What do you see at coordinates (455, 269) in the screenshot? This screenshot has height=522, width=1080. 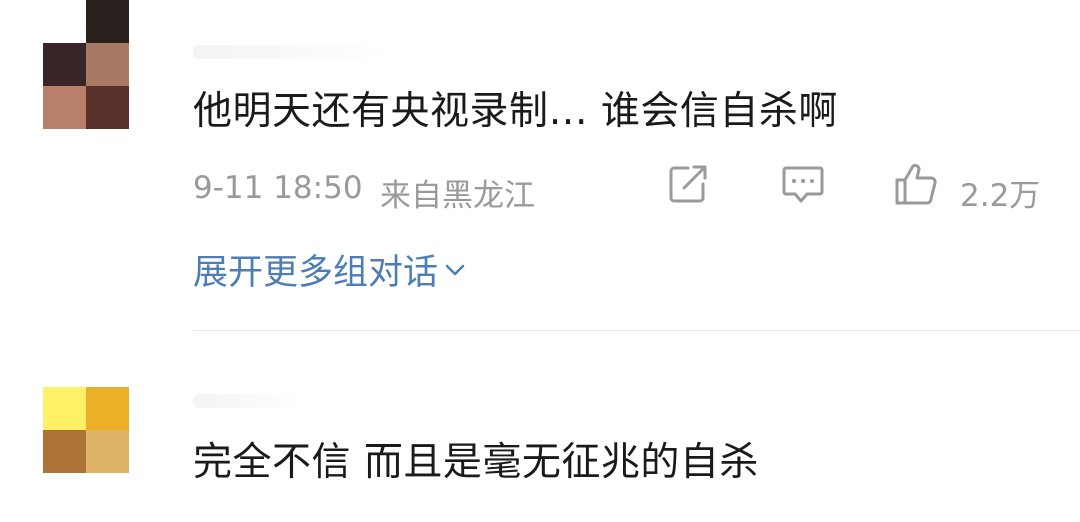 I see `chevron-down-icon` at bounding box center [455, 269].